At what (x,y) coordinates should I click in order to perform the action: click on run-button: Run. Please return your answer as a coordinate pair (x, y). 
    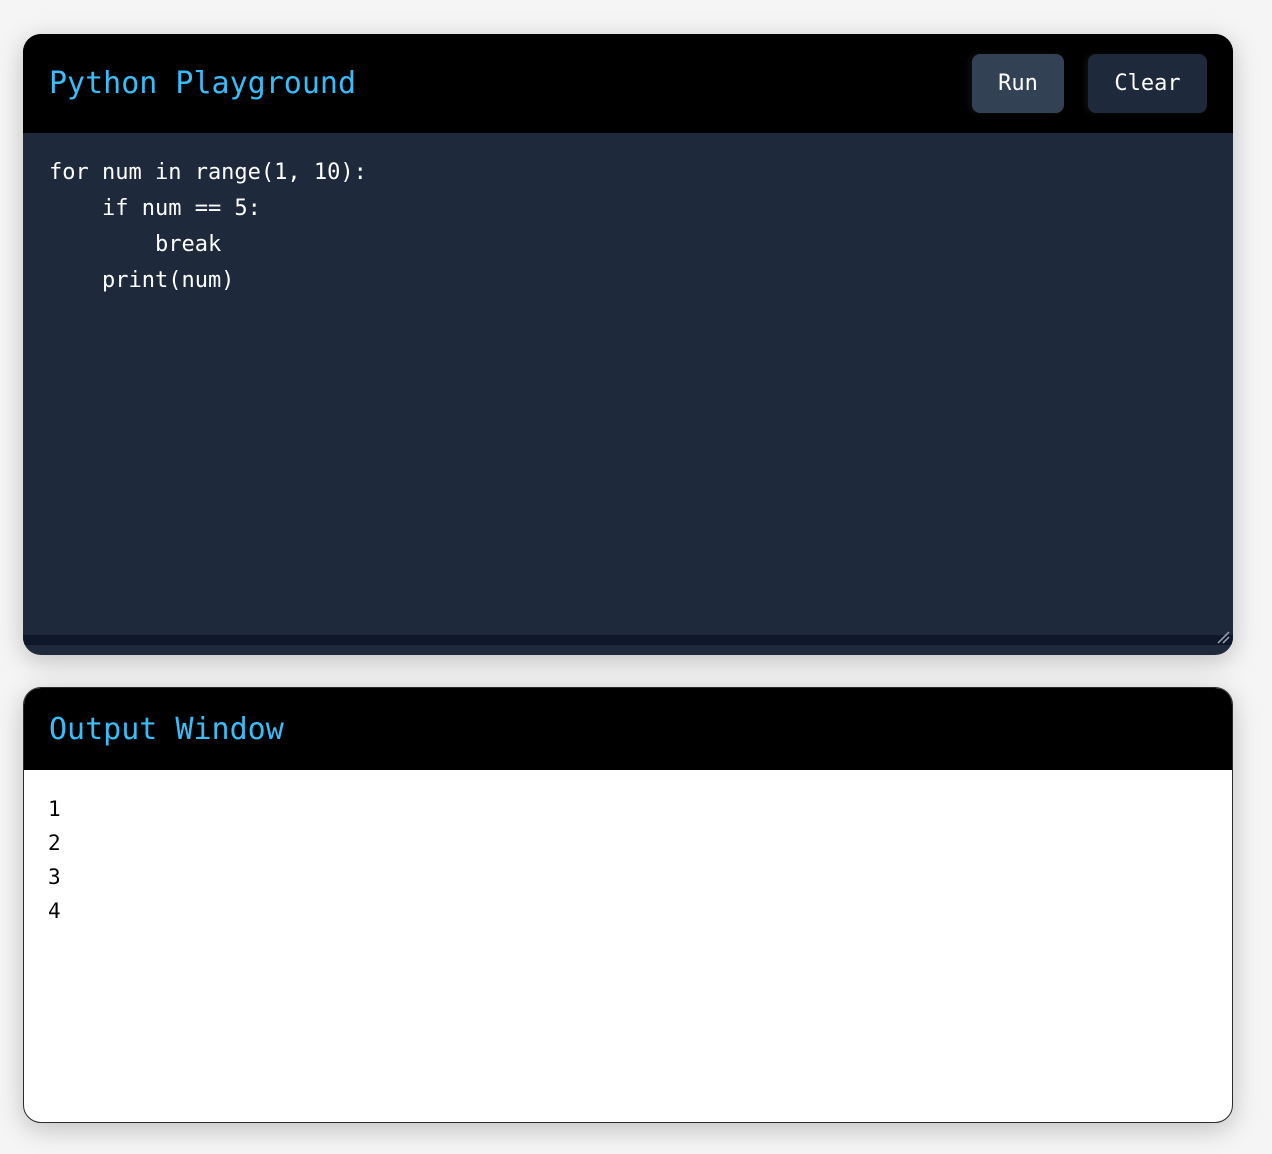
    Looking at the image, I should click on (1018, 83).